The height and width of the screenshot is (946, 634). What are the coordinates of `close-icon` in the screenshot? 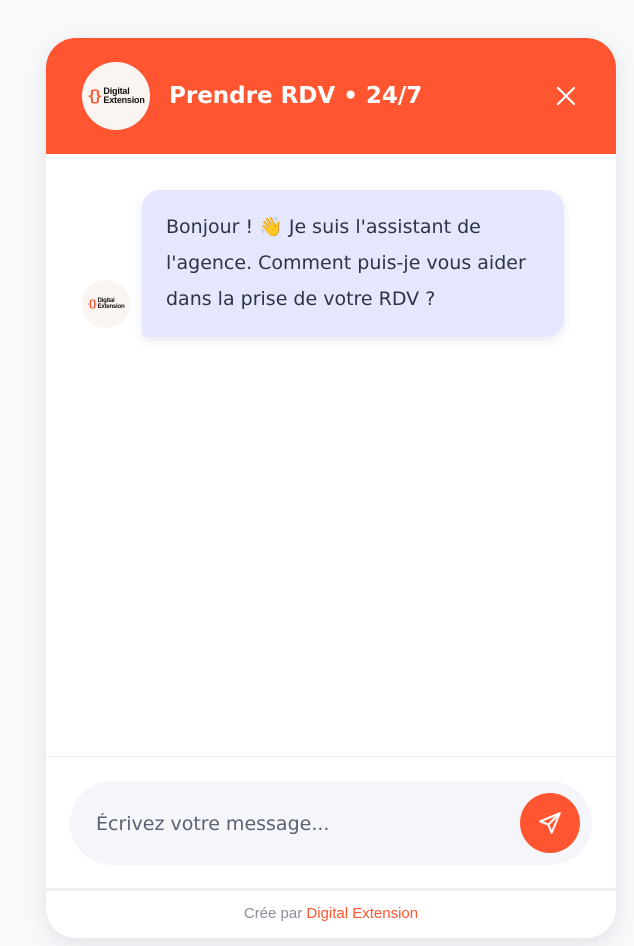 It's located at (566, 96).